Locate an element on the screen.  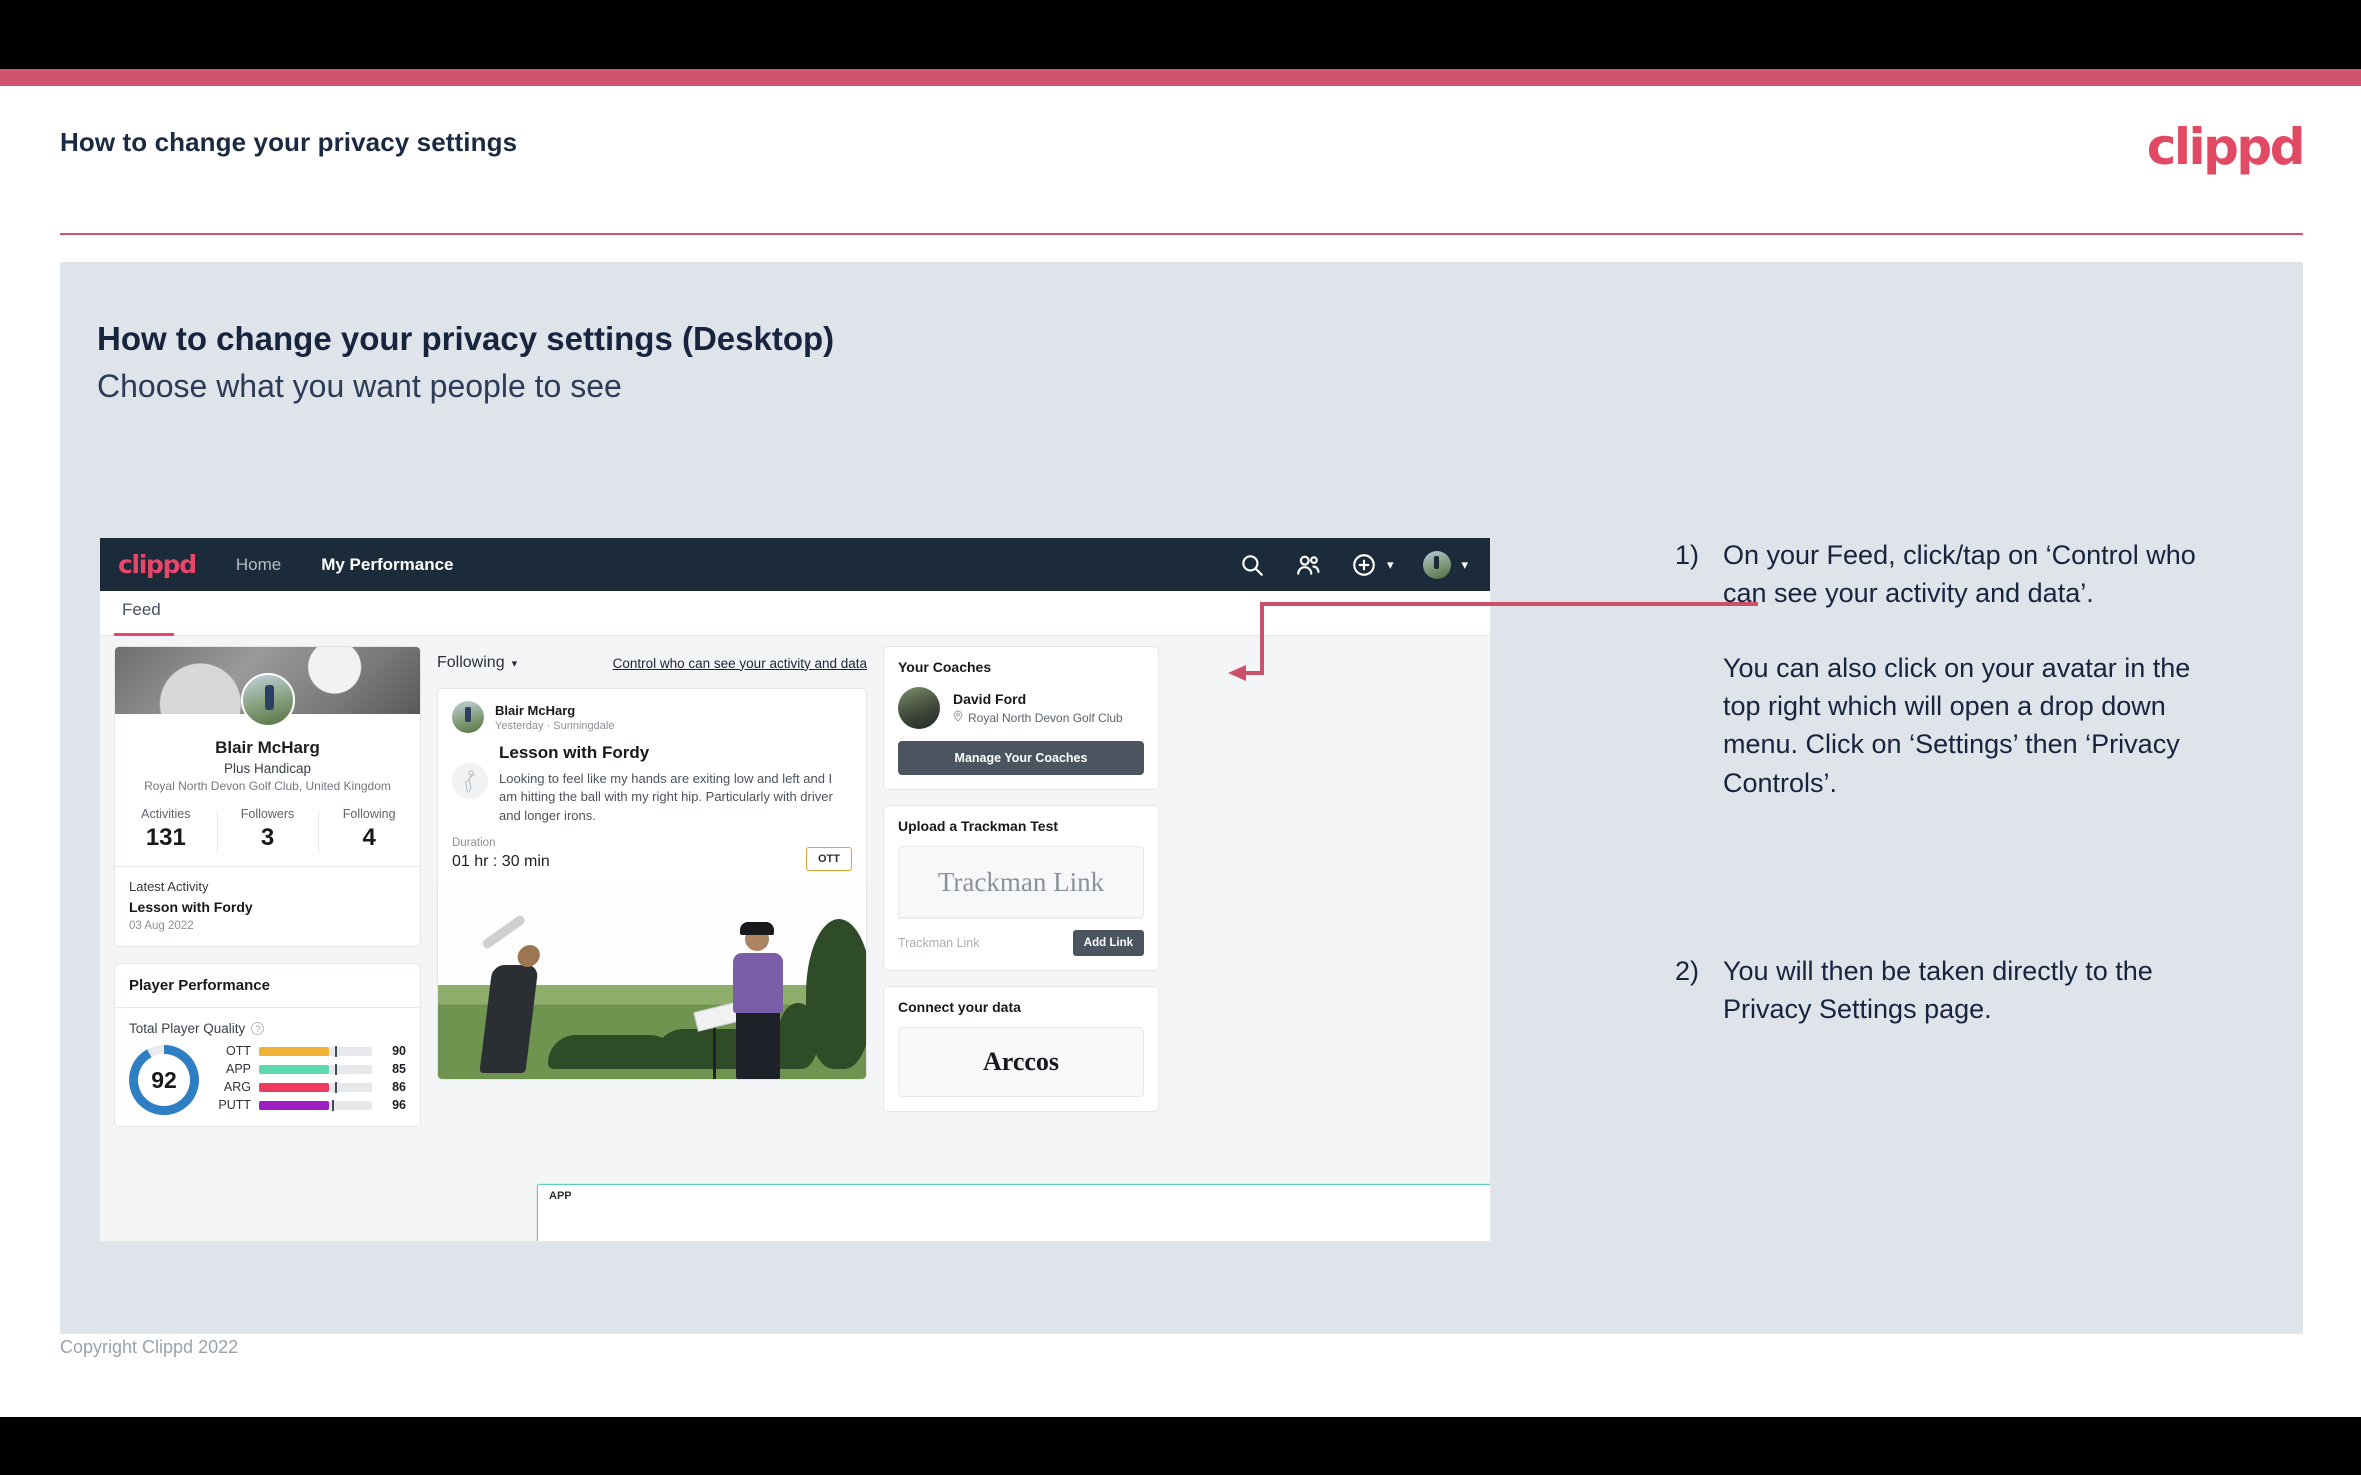
golfer-swinging is located at coordinates (509, 1019).